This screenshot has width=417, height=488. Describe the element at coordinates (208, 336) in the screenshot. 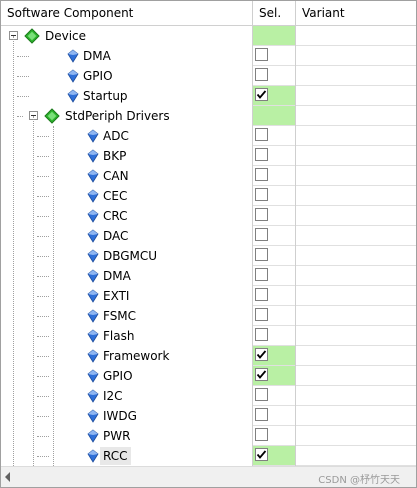

I see `tree-row: Flash` at that location.